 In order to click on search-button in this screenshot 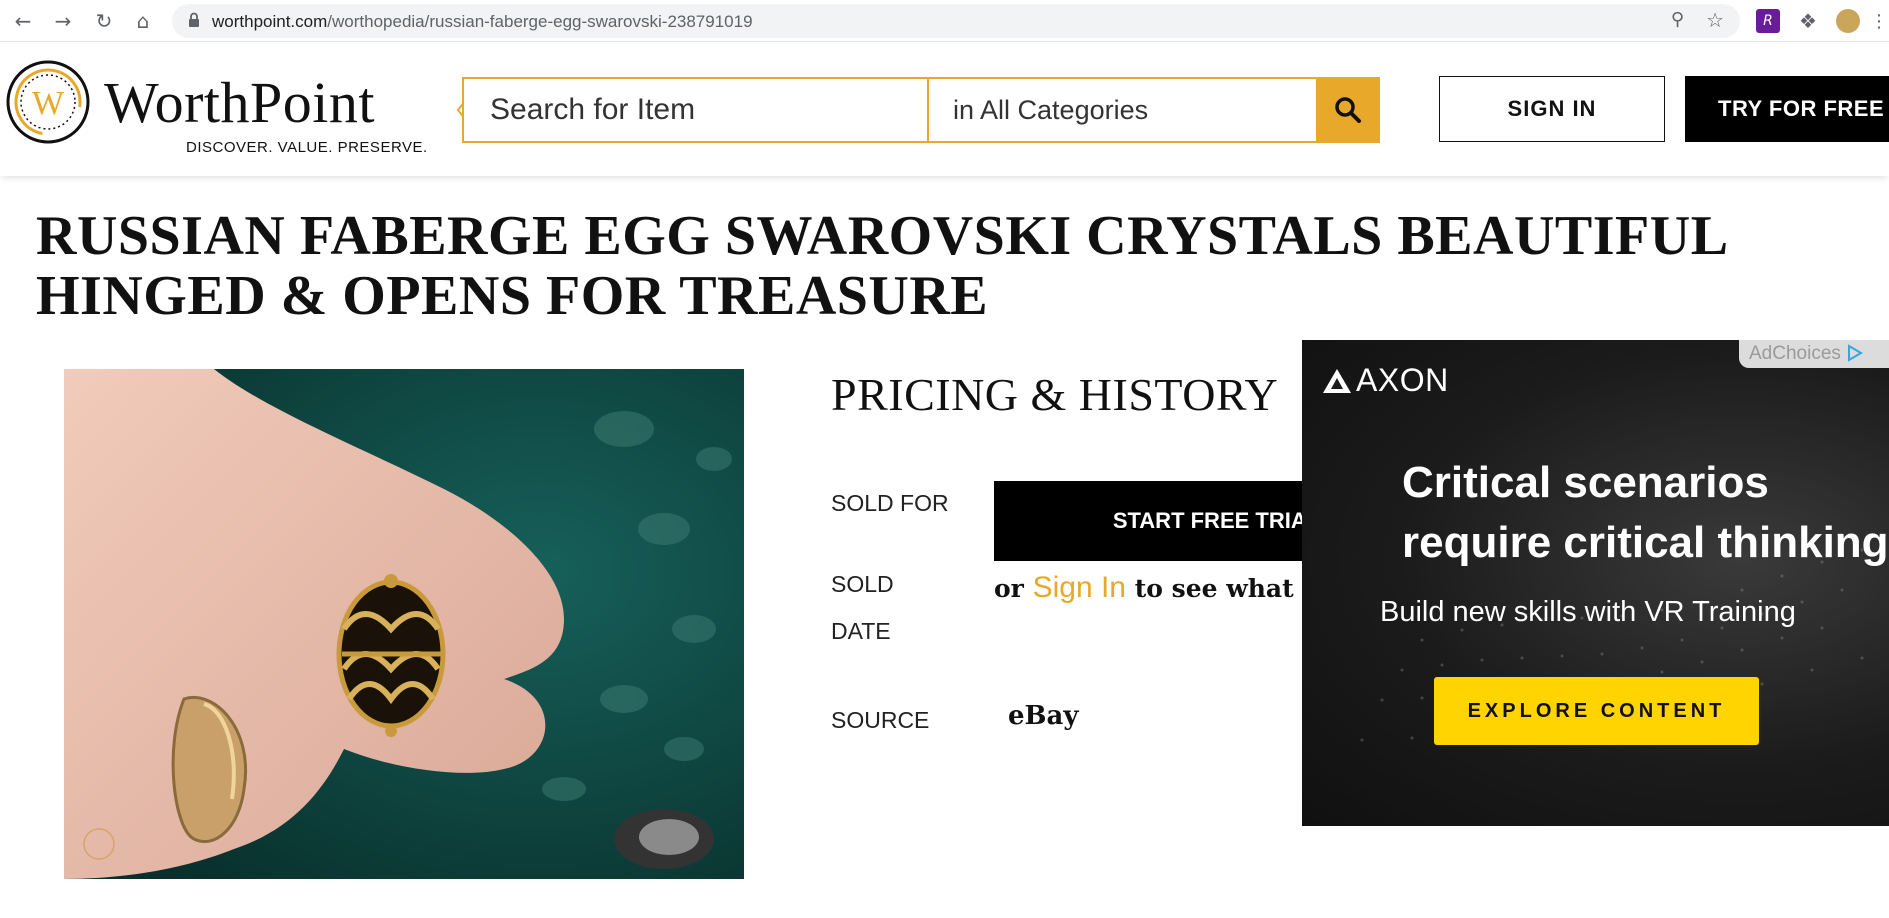, I will do `click(1348, 110)`.